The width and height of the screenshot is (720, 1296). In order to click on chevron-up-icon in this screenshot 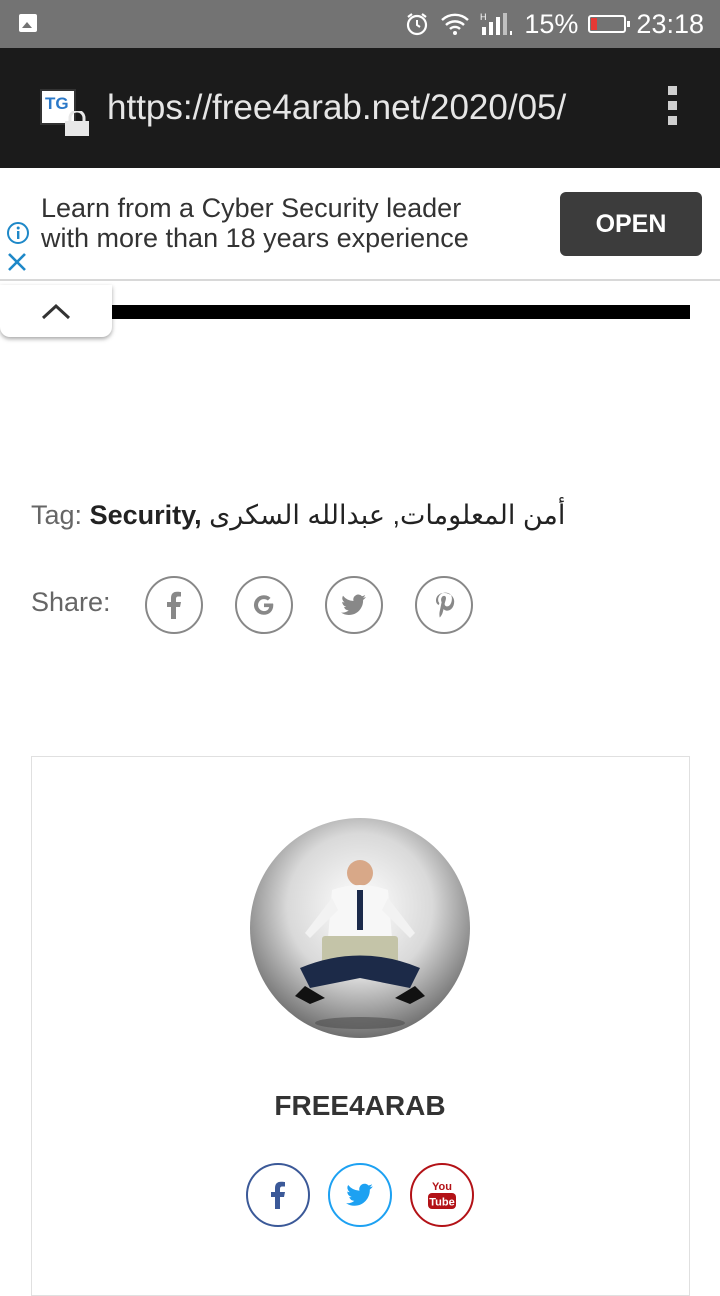, I will do `click(56, 311)`.